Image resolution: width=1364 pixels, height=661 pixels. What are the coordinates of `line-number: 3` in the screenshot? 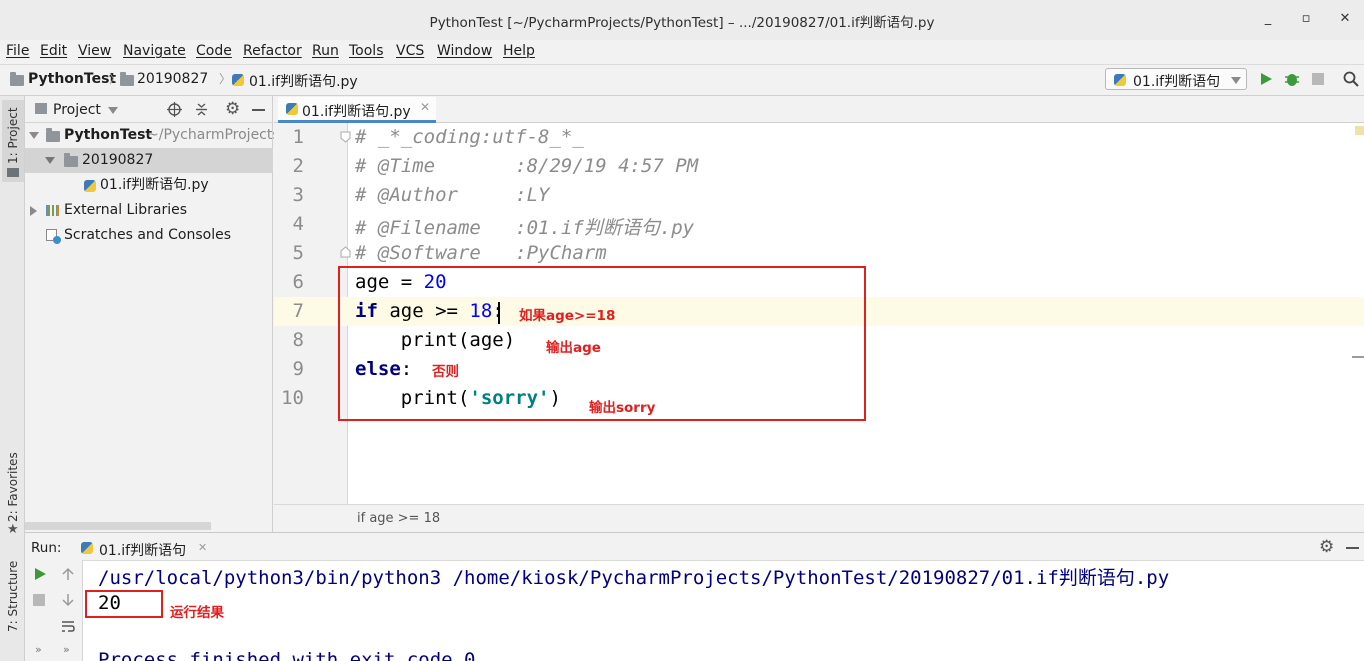 It's located at (298, 195).